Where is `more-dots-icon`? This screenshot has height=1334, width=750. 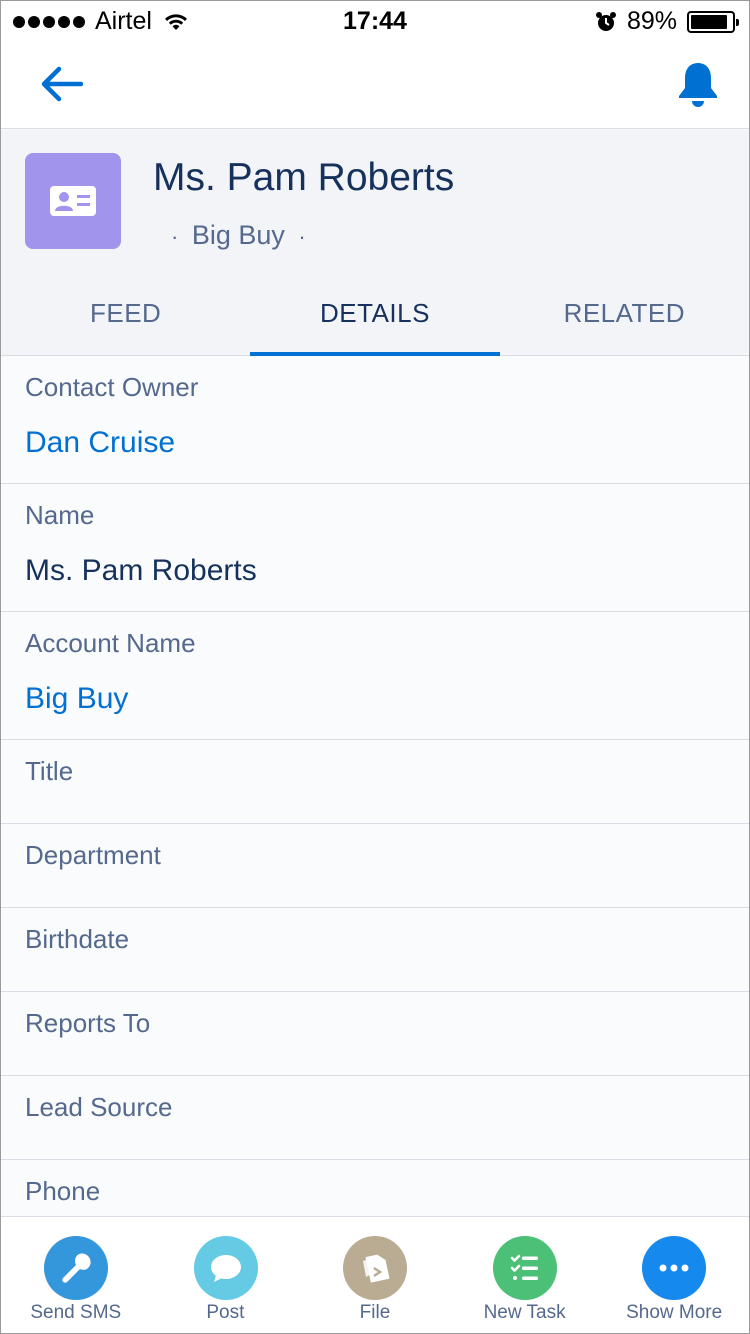
more-dots-icon is located at coordinates (674, 1268).